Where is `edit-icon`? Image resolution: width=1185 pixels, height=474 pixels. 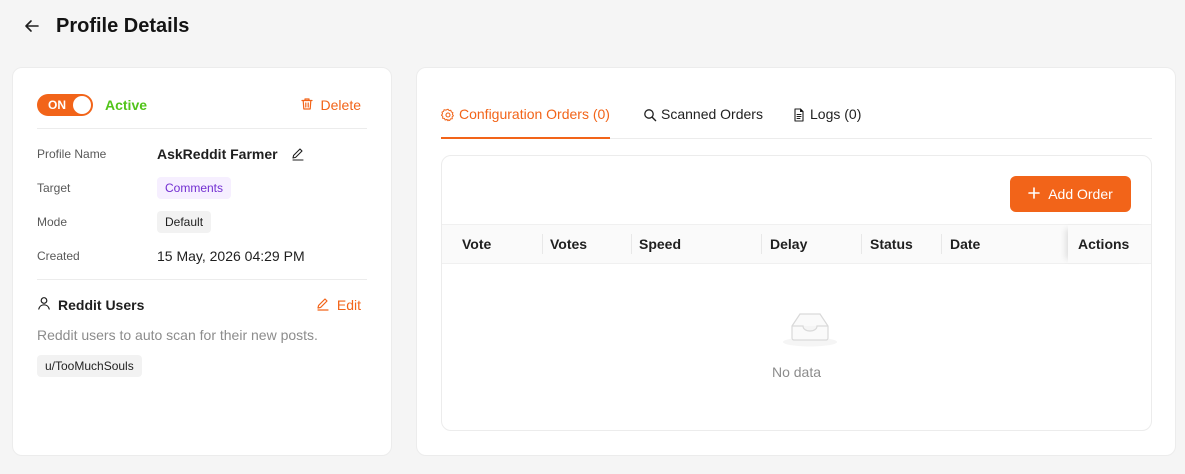 edit-icon is located at coordinates (323, 305).